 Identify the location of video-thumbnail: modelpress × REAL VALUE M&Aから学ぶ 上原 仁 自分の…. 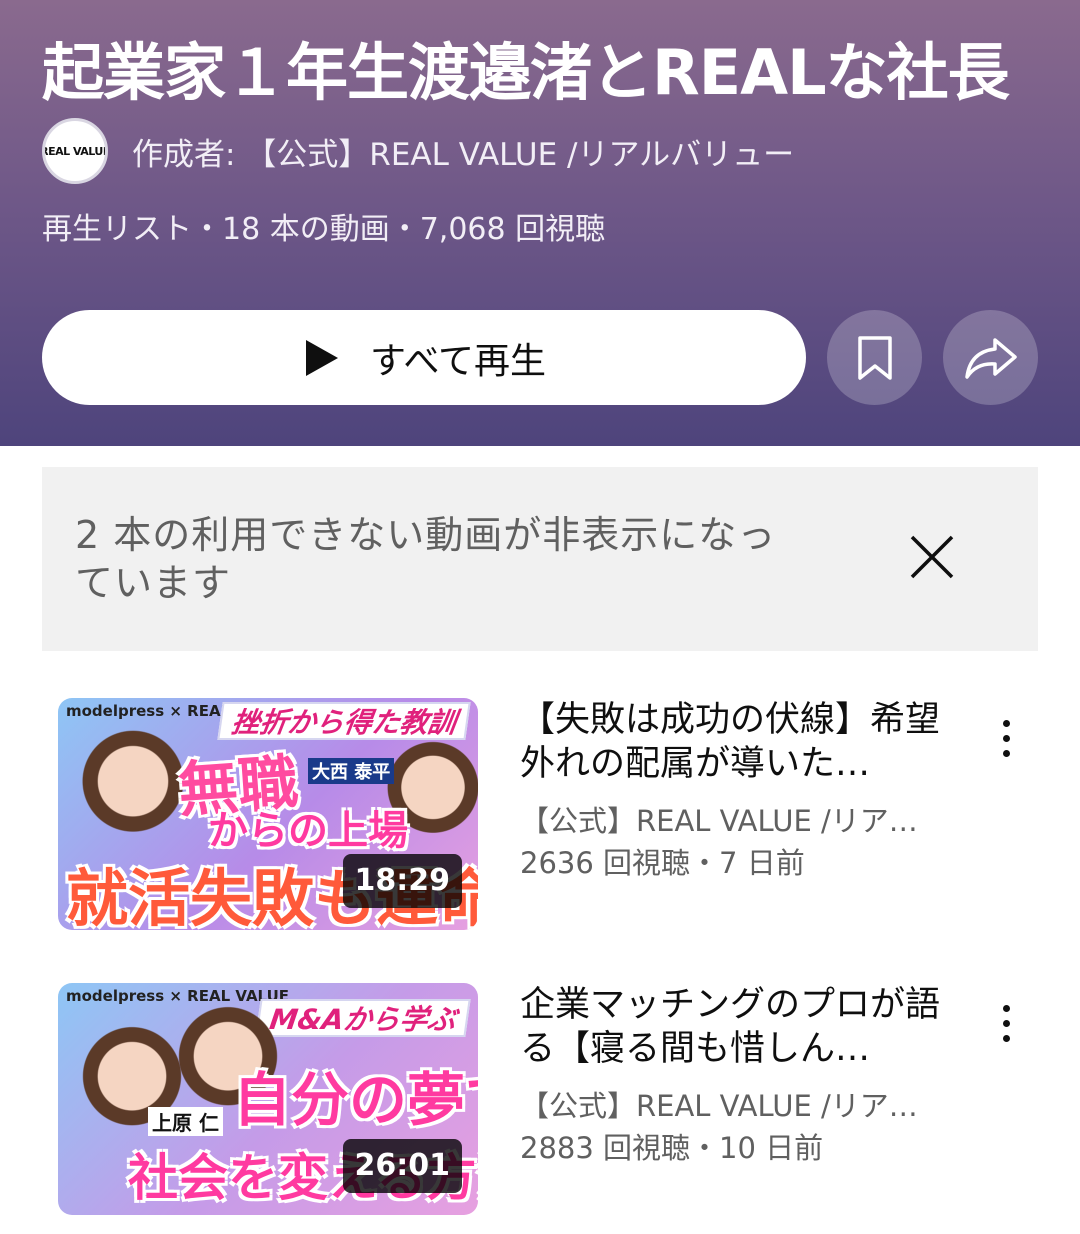
(268, 1099).